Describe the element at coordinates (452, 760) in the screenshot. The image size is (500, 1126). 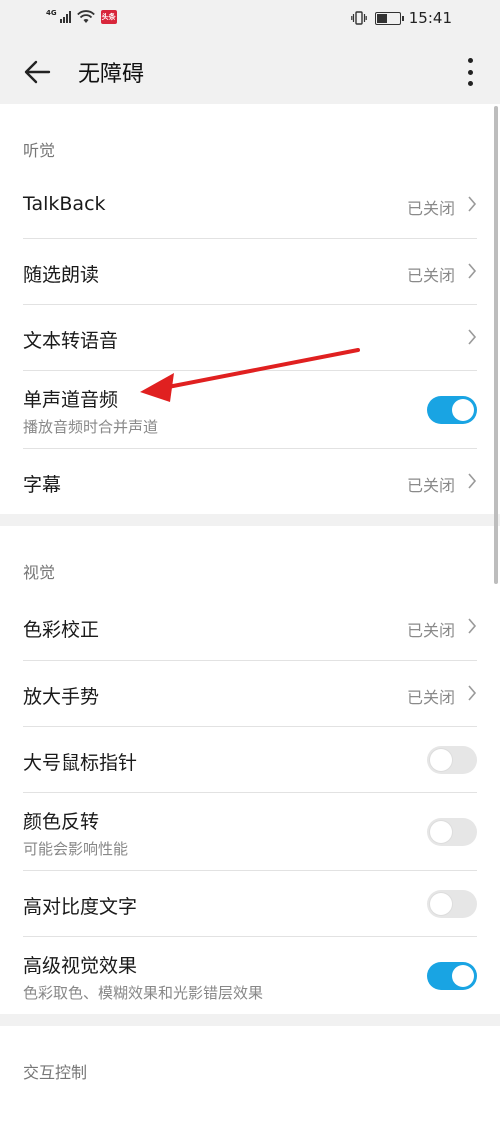
I see `large-pointer-toggle` at that location.